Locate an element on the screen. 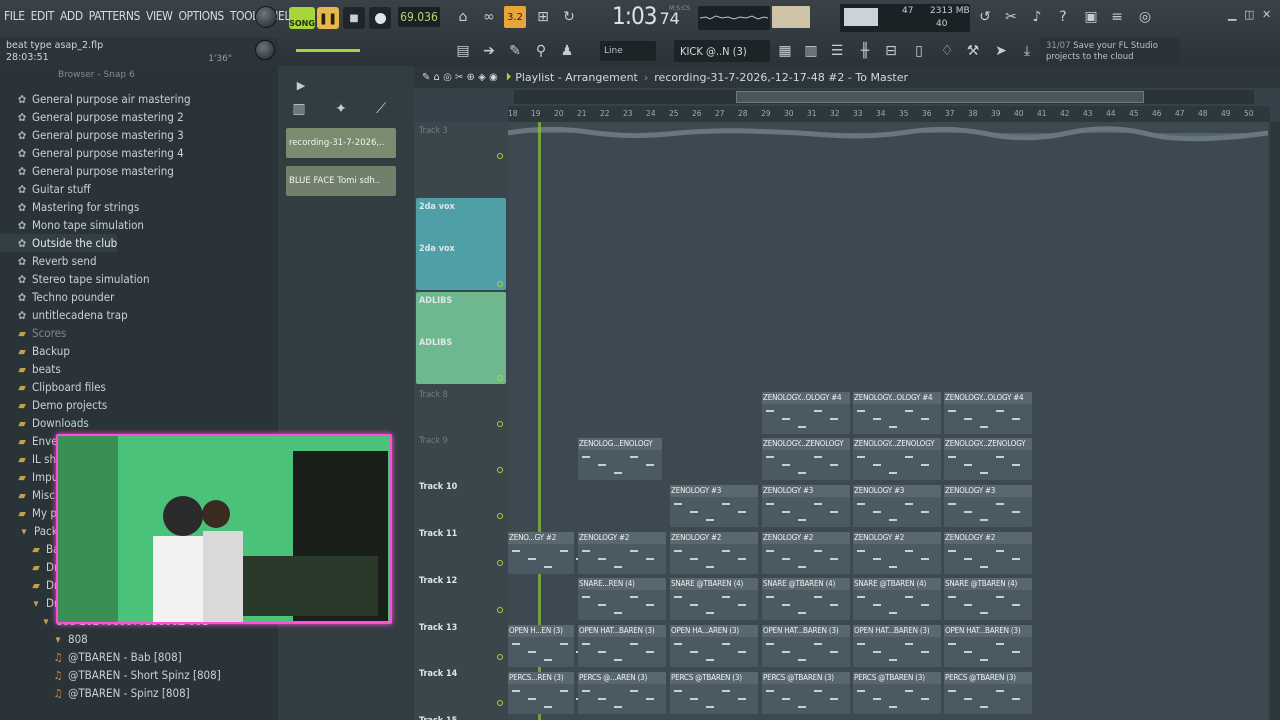  scissors-icon: ✂ is located at coordinates (1011, 17).